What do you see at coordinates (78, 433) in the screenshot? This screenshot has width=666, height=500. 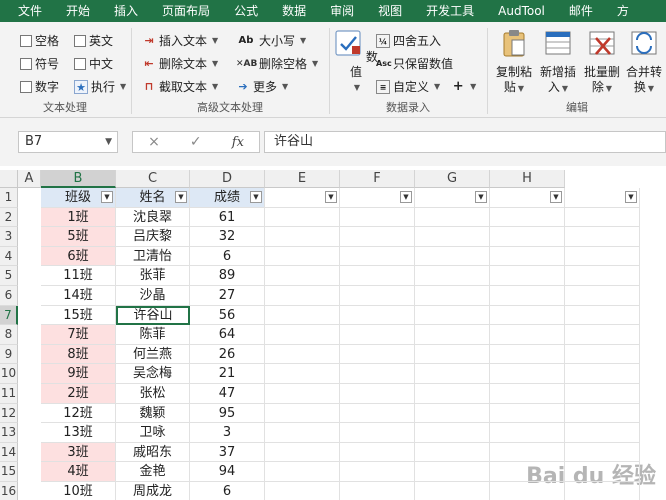 I see `table-cell: 13班` at bounding box center [78, 433].